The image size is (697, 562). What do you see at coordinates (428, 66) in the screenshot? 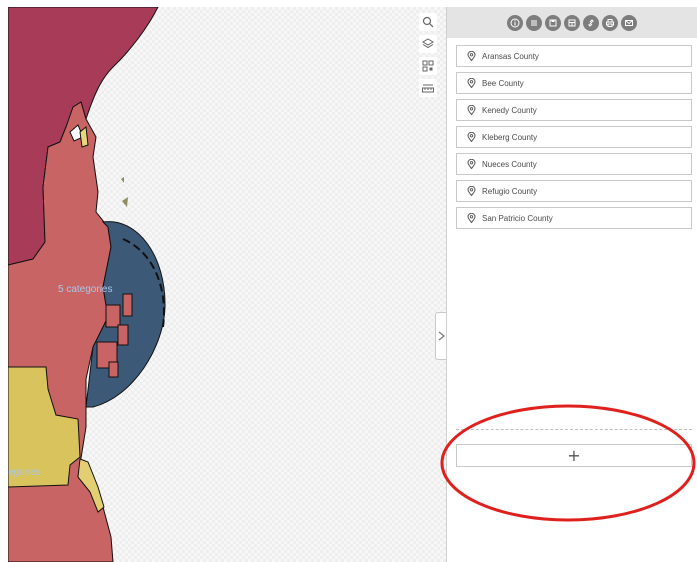
I see `qr-code-icon` at bounding box center [428, 66].